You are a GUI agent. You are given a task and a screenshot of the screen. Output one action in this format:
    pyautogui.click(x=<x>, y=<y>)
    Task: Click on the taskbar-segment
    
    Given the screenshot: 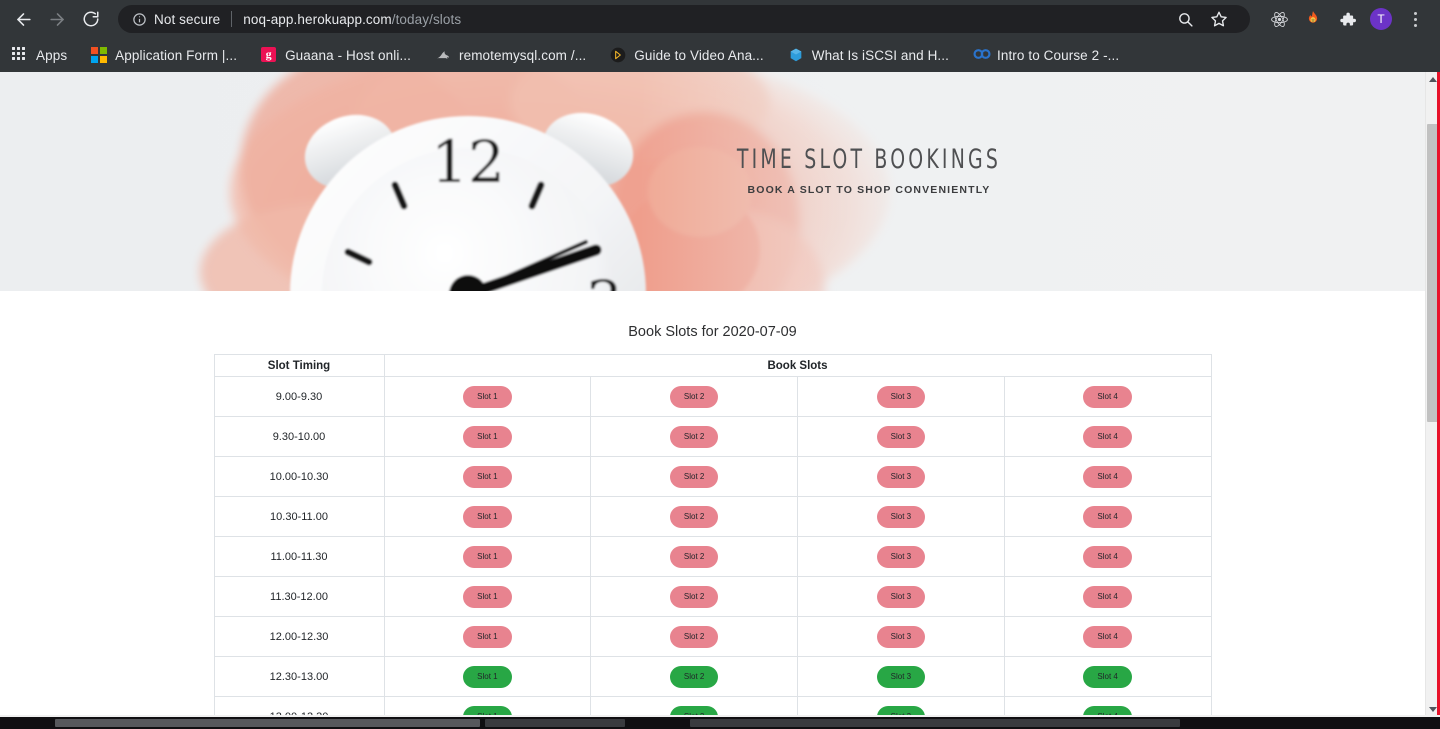 What is the action you would take?
    pyautogui.click(x=935, y=723)
    